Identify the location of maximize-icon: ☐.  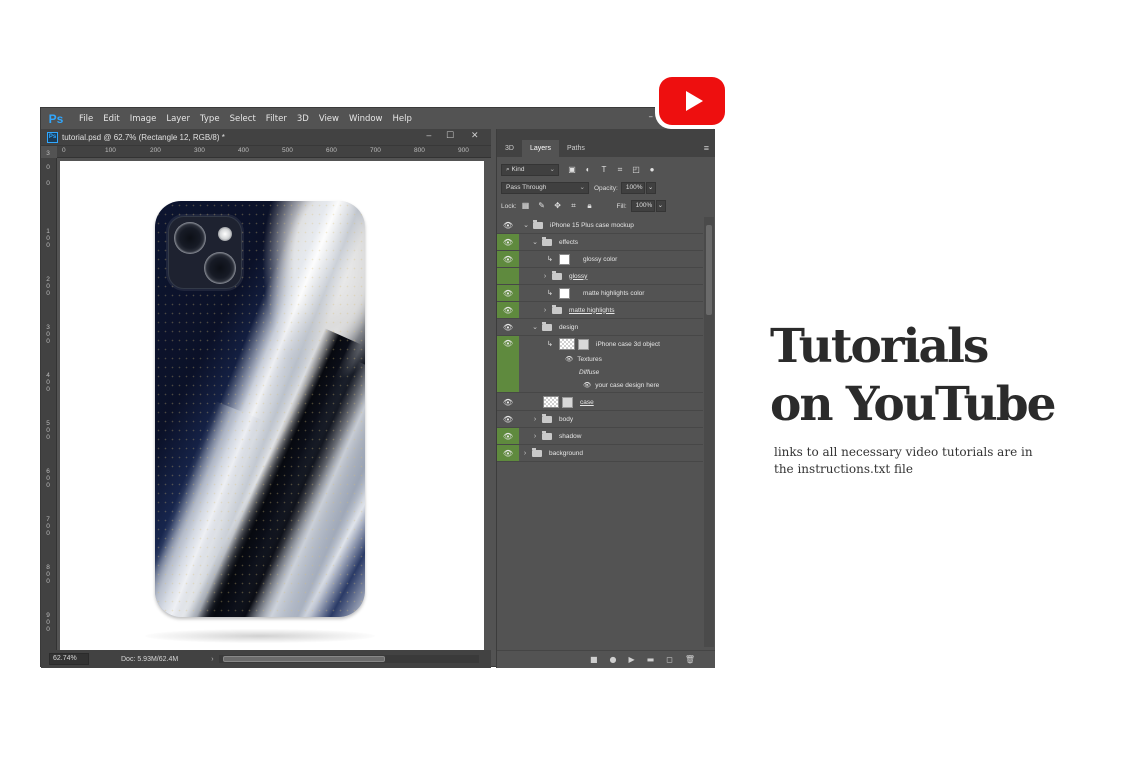
(450, 136).